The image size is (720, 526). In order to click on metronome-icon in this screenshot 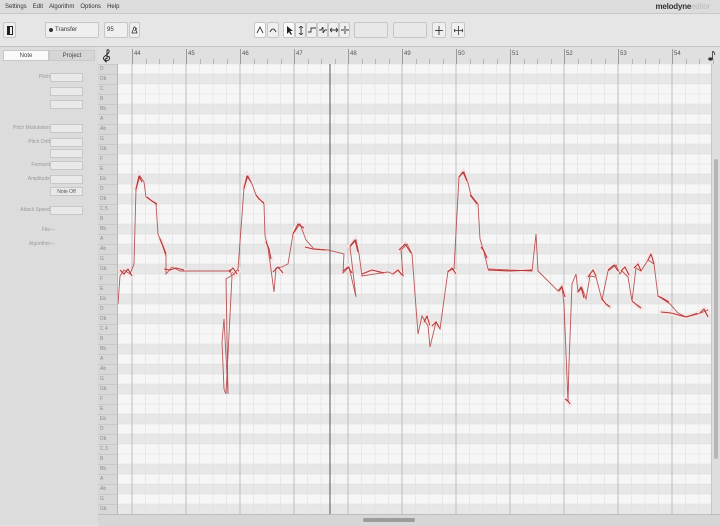, I will do `click(134, 30)`.